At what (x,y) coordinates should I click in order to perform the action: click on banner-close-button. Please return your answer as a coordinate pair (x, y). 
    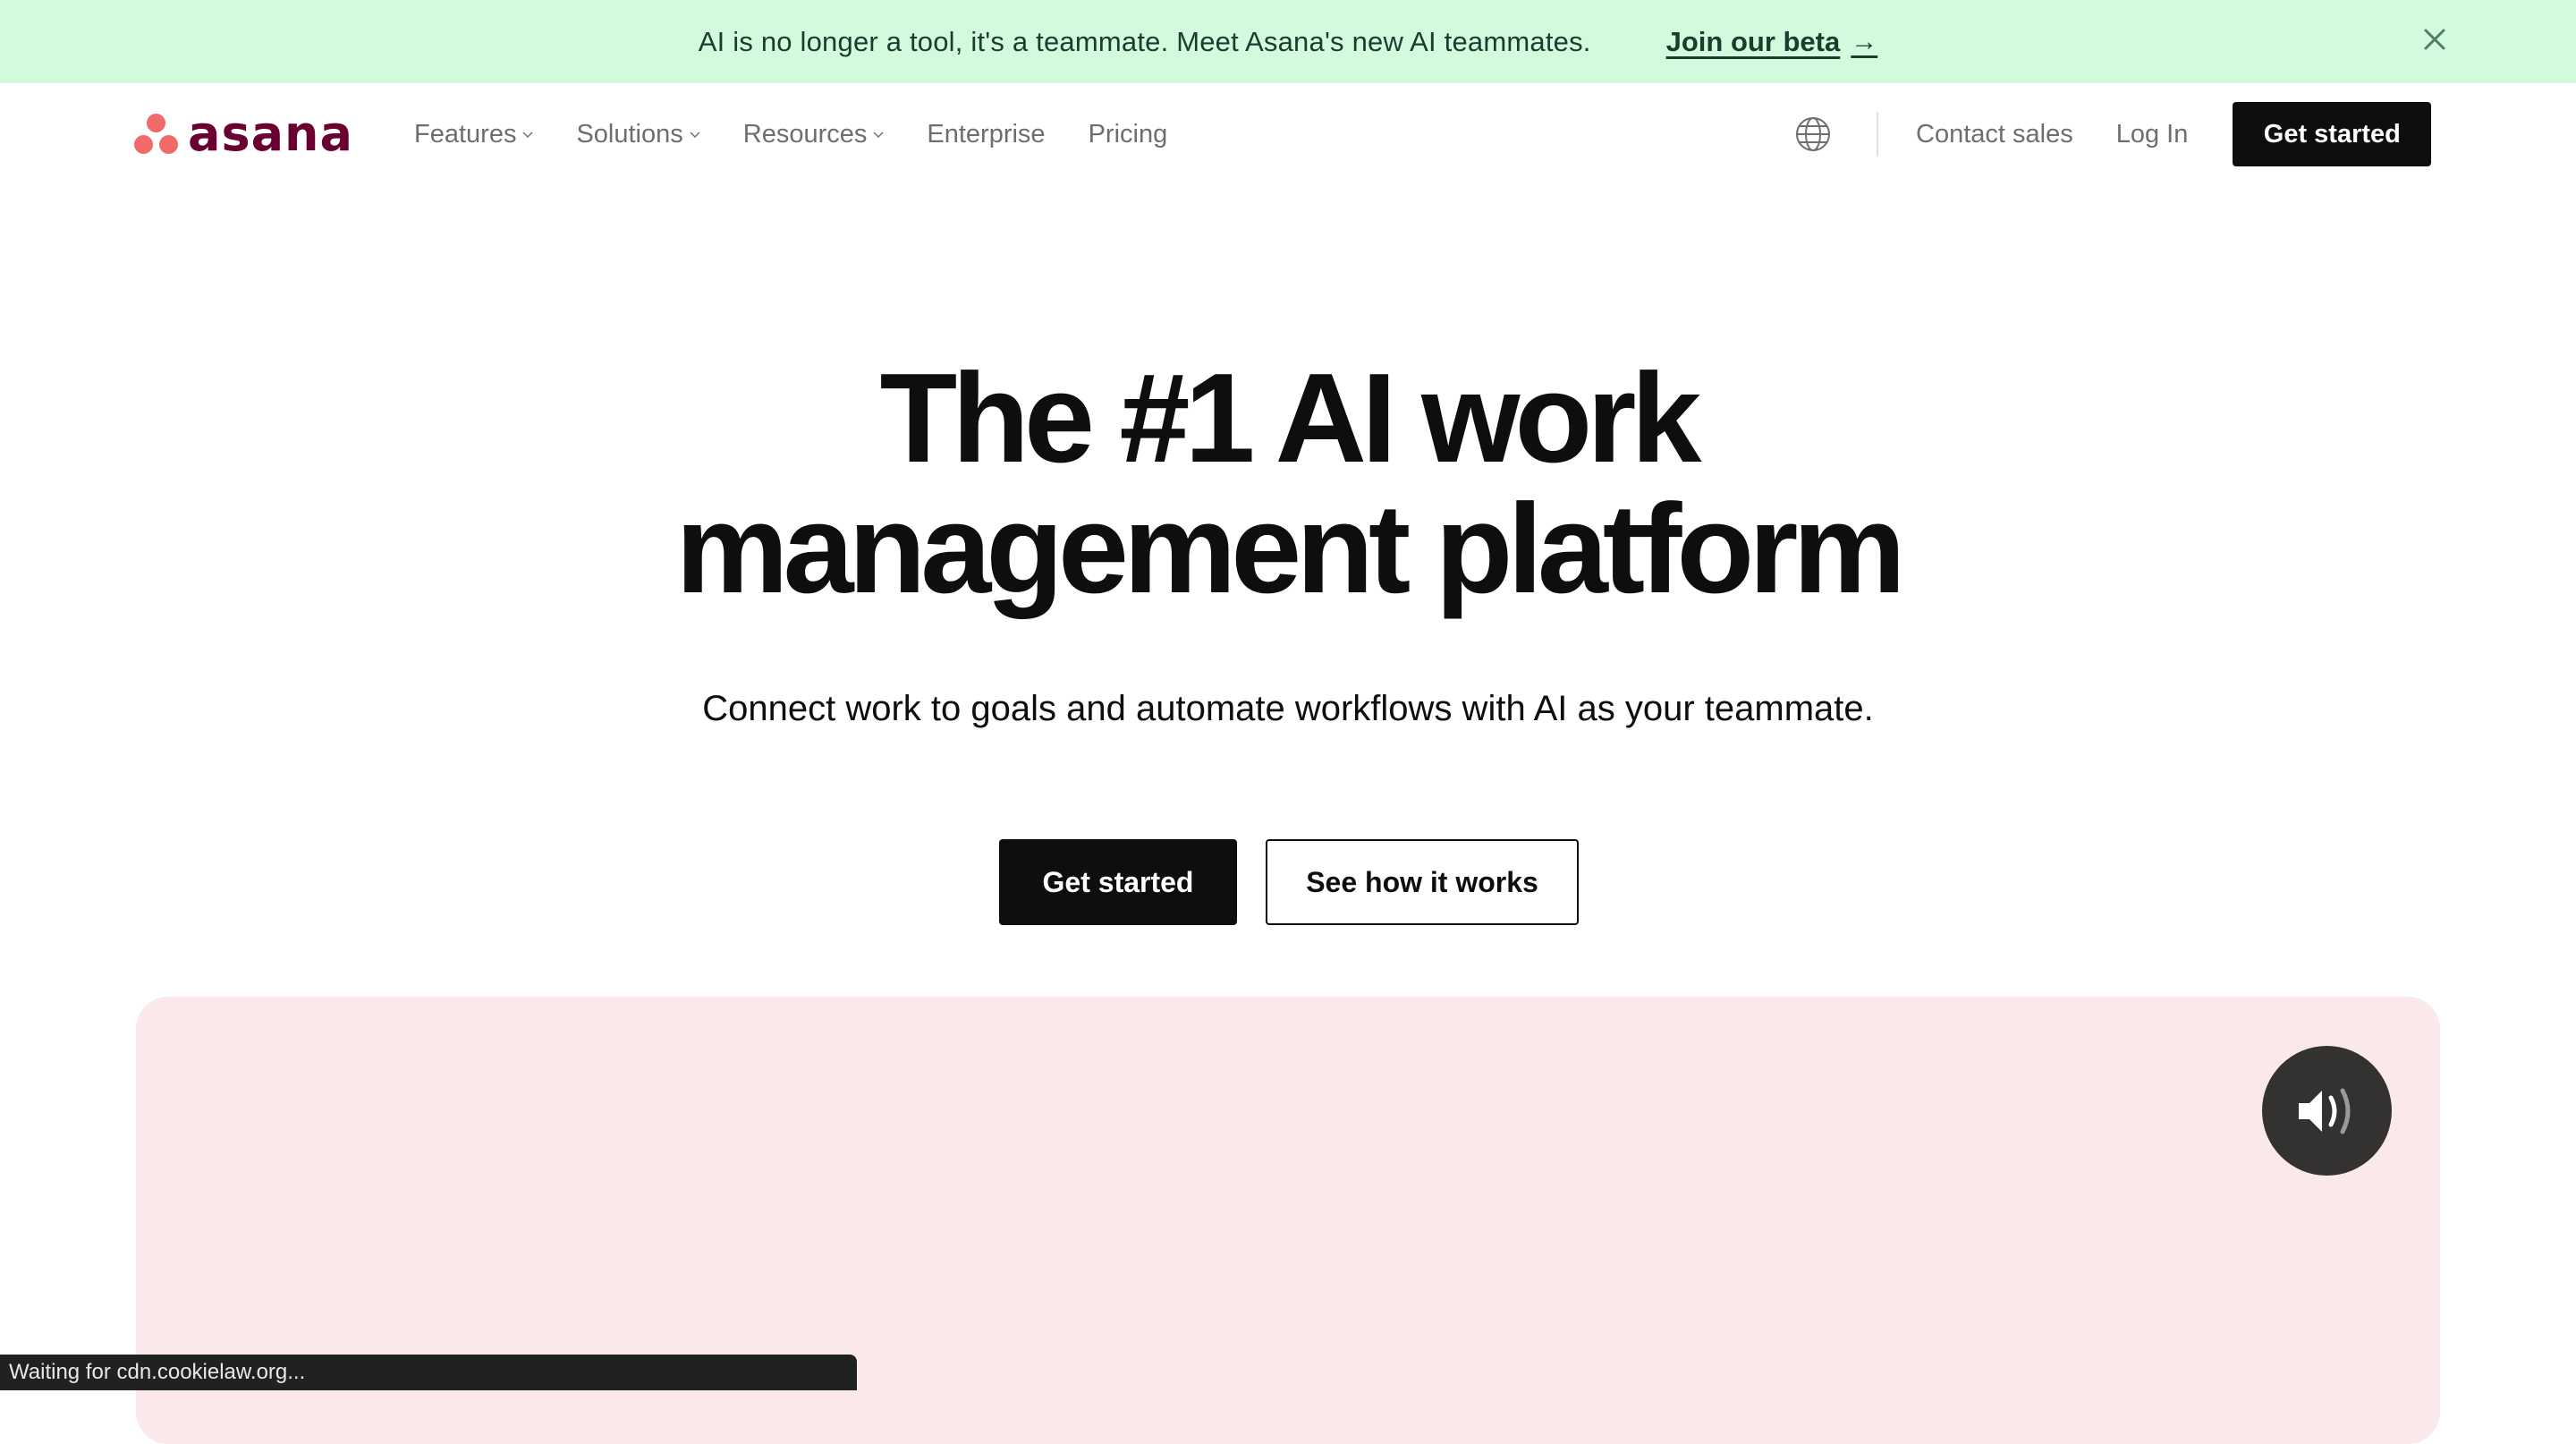
    Looking at the image, I should click on (2434, 39).